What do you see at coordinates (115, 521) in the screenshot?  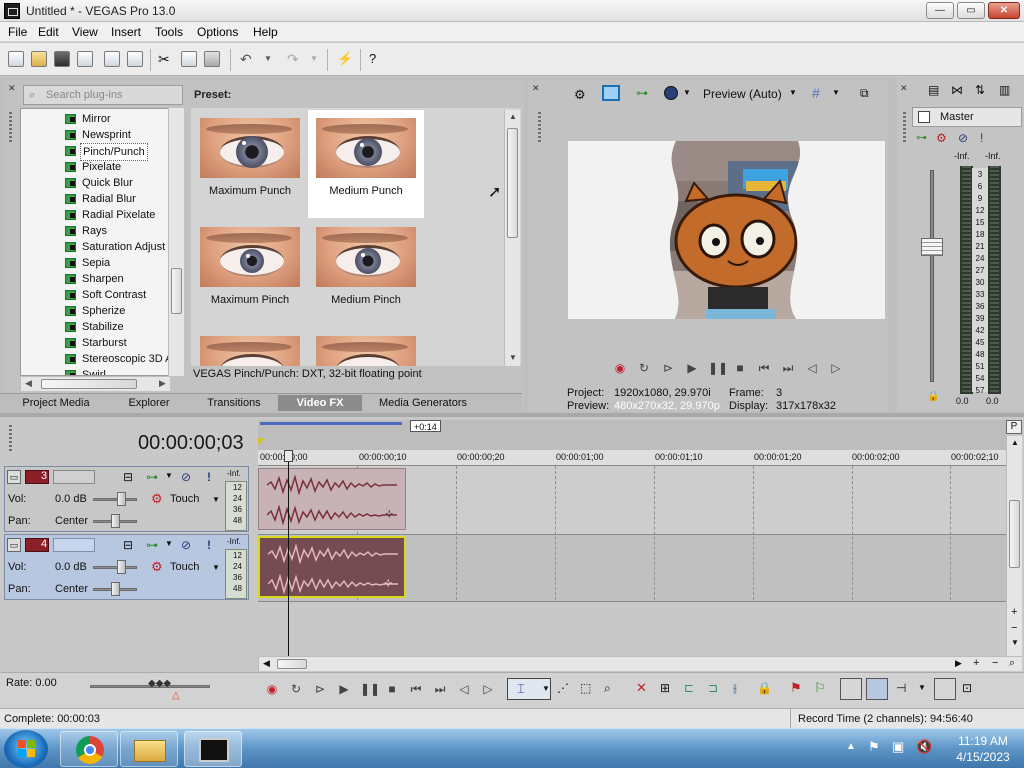 I see `pan-slider-handle` at bounding box center [115, 521].